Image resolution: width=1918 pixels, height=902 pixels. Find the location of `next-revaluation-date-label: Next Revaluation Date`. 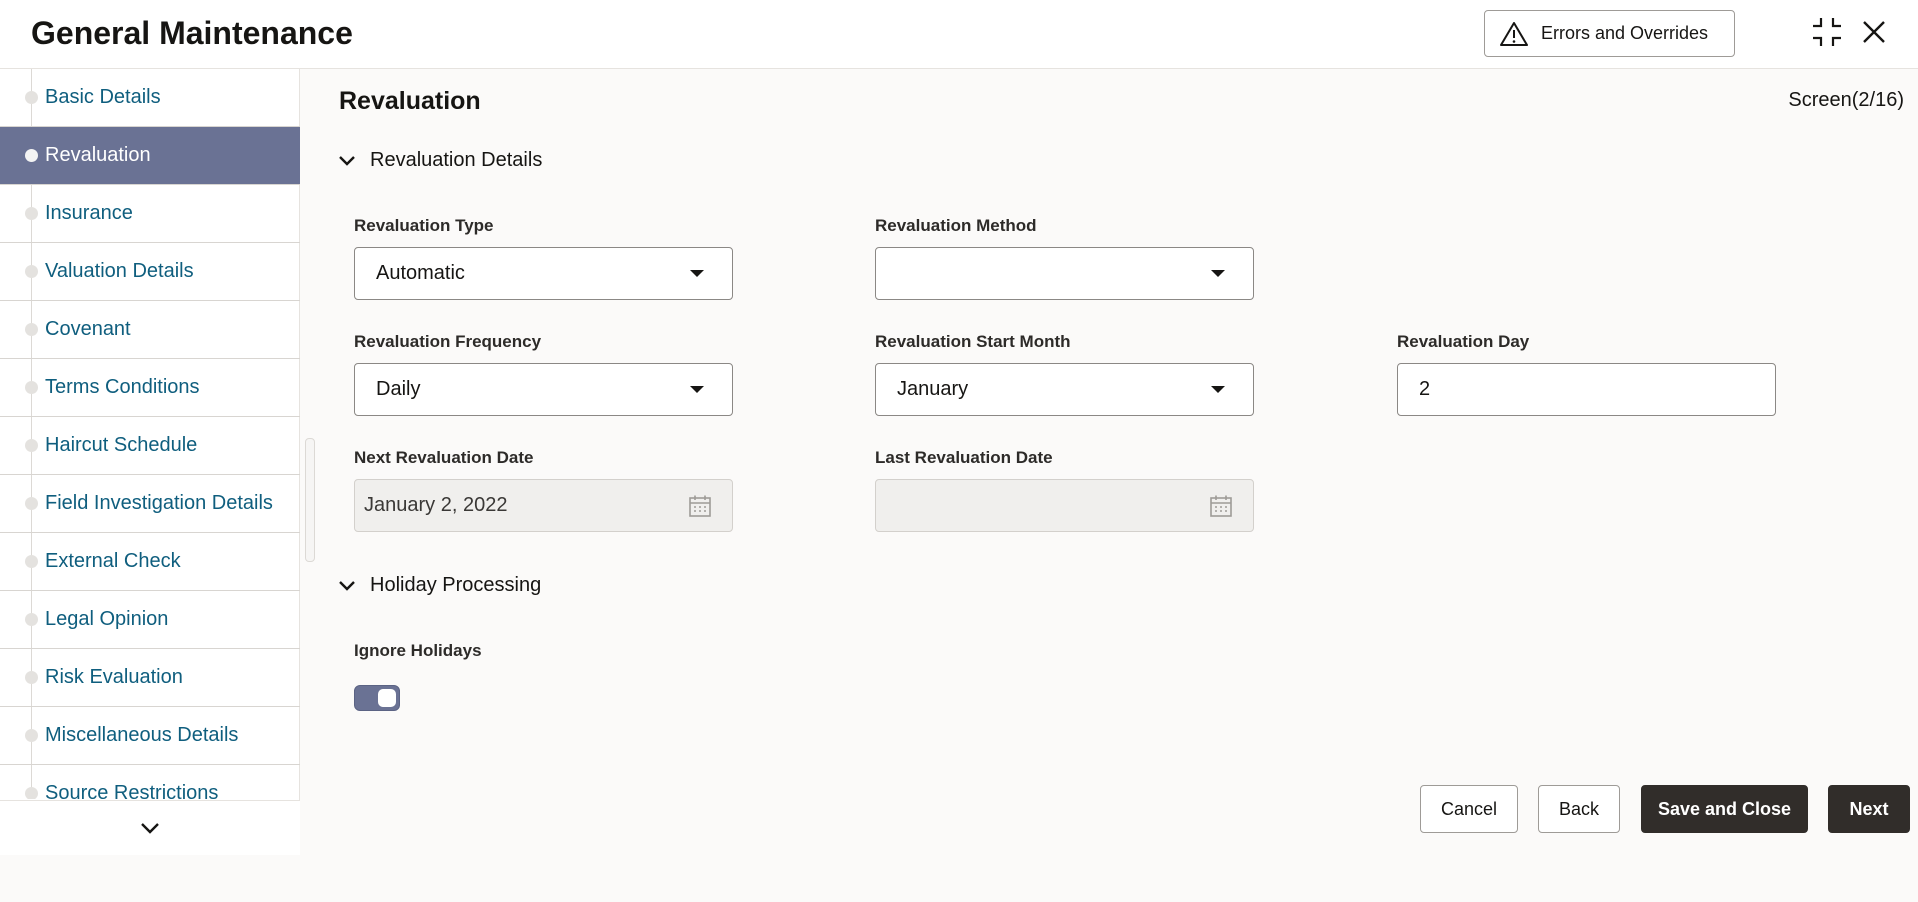

next-revaluation-date-label: Next Revaluation Date is located at coordinates (444, 457).